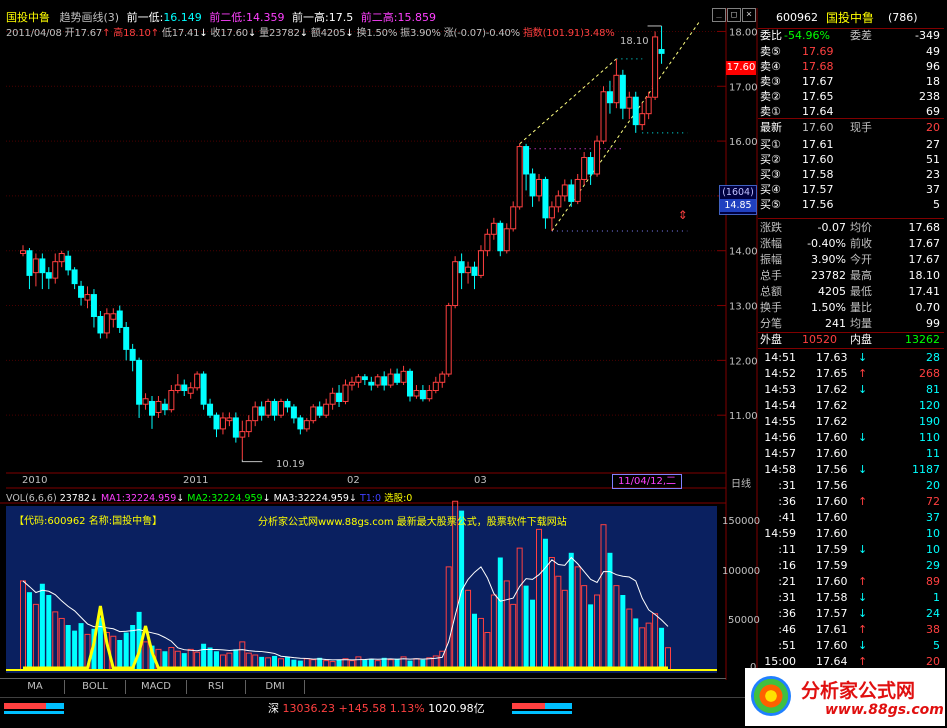 This screenshot has width=947, height=728. Describe the element at coordinates (933, 111) in the screenshot. I see `sell-volume: 69` at that location.